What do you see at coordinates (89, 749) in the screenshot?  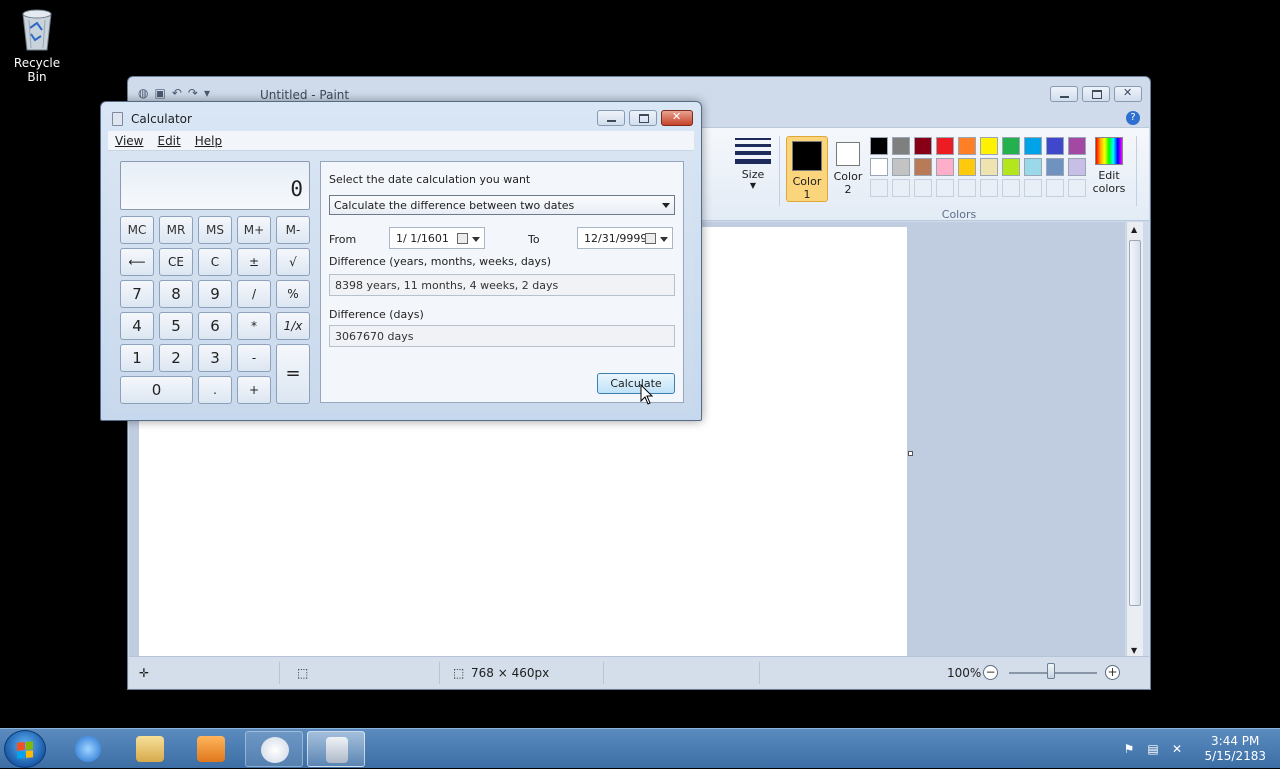 I see `taskbar-internet-explorer` at bounding box center [89, 749].